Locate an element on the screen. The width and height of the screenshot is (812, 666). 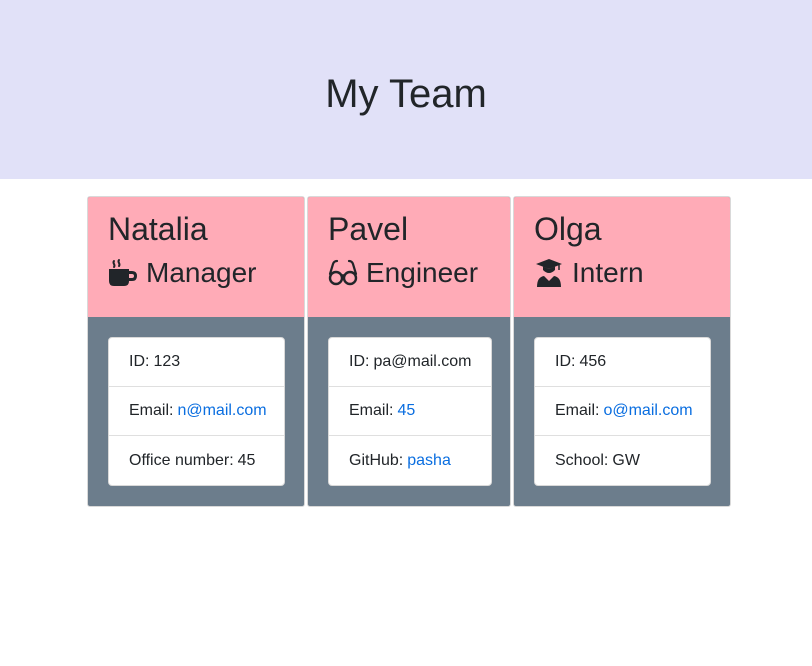
page-title: My Team is located at coordinates (406, 94).